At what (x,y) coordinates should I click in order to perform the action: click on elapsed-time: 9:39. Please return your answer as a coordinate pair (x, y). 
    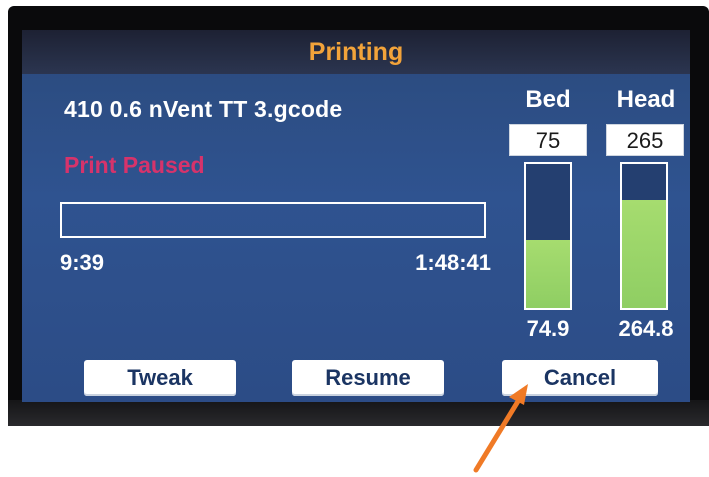
    Looking at the image, I should click on (82, 262).